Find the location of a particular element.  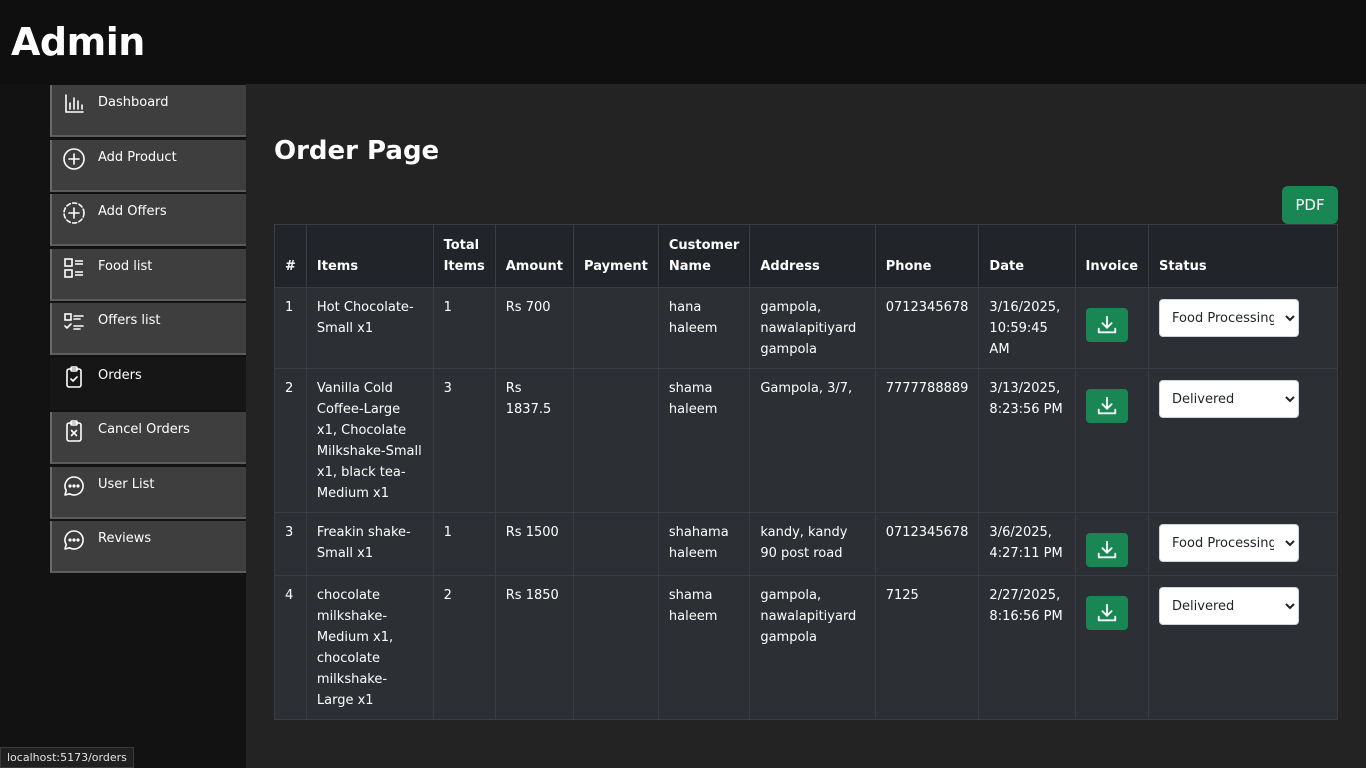

sidebar-item-offers-list: Offers list is located at coordinates (148, 329).